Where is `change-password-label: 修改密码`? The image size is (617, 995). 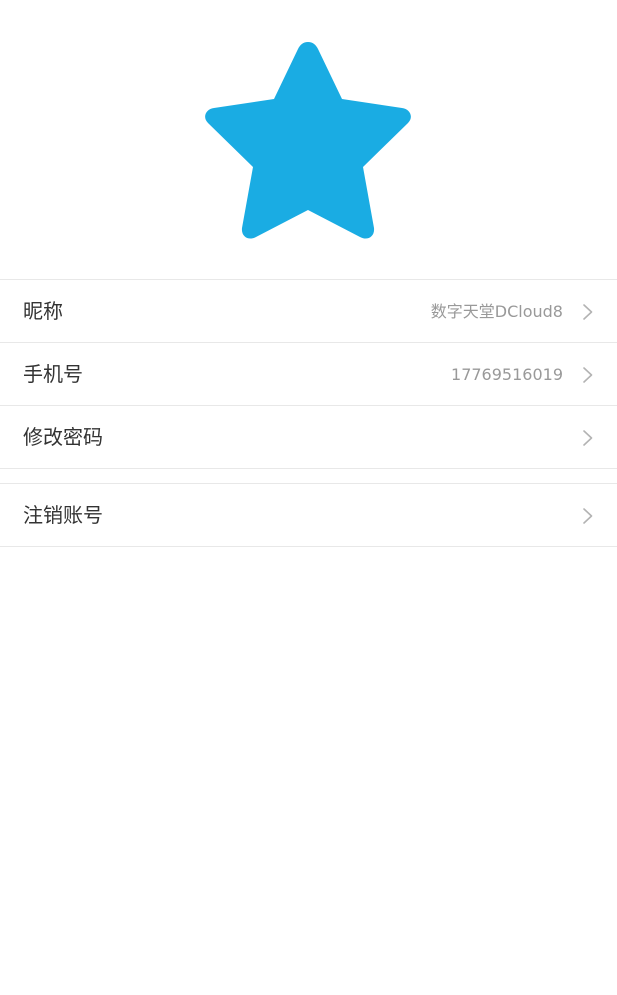
change-password-label: 修改密码 is located at coordinates (63, 437).